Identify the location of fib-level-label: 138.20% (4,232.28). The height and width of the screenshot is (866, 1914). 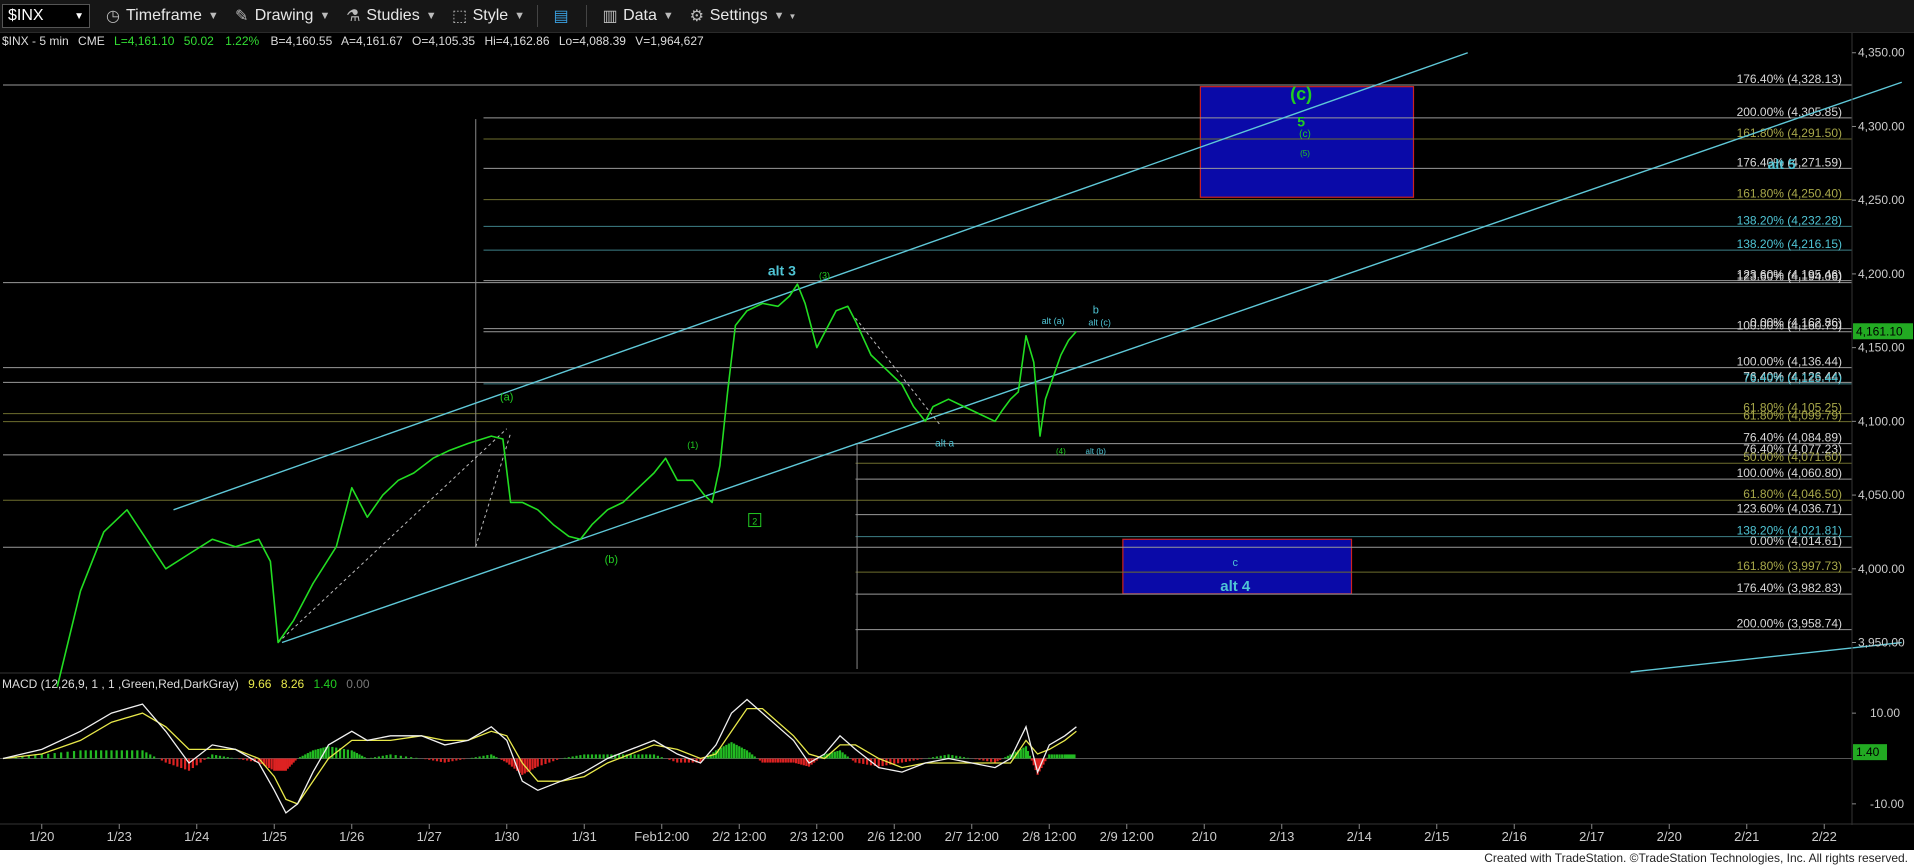
(1789, 220).